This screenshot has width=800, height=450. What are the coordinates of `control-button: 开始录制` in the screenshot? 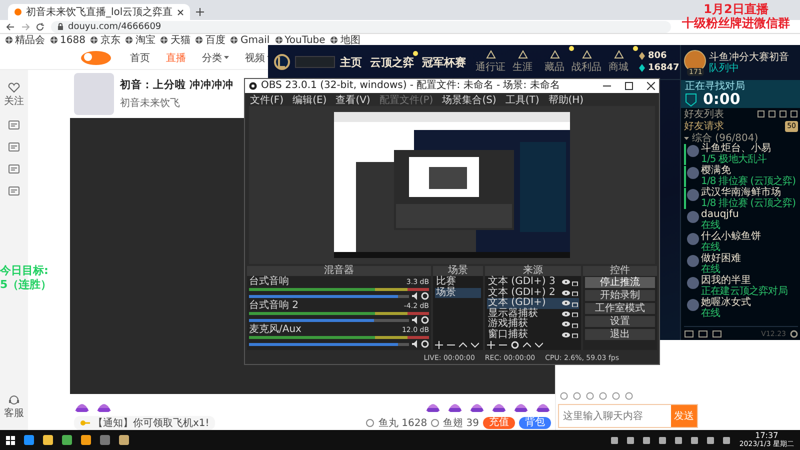 It's located at (620, 295).